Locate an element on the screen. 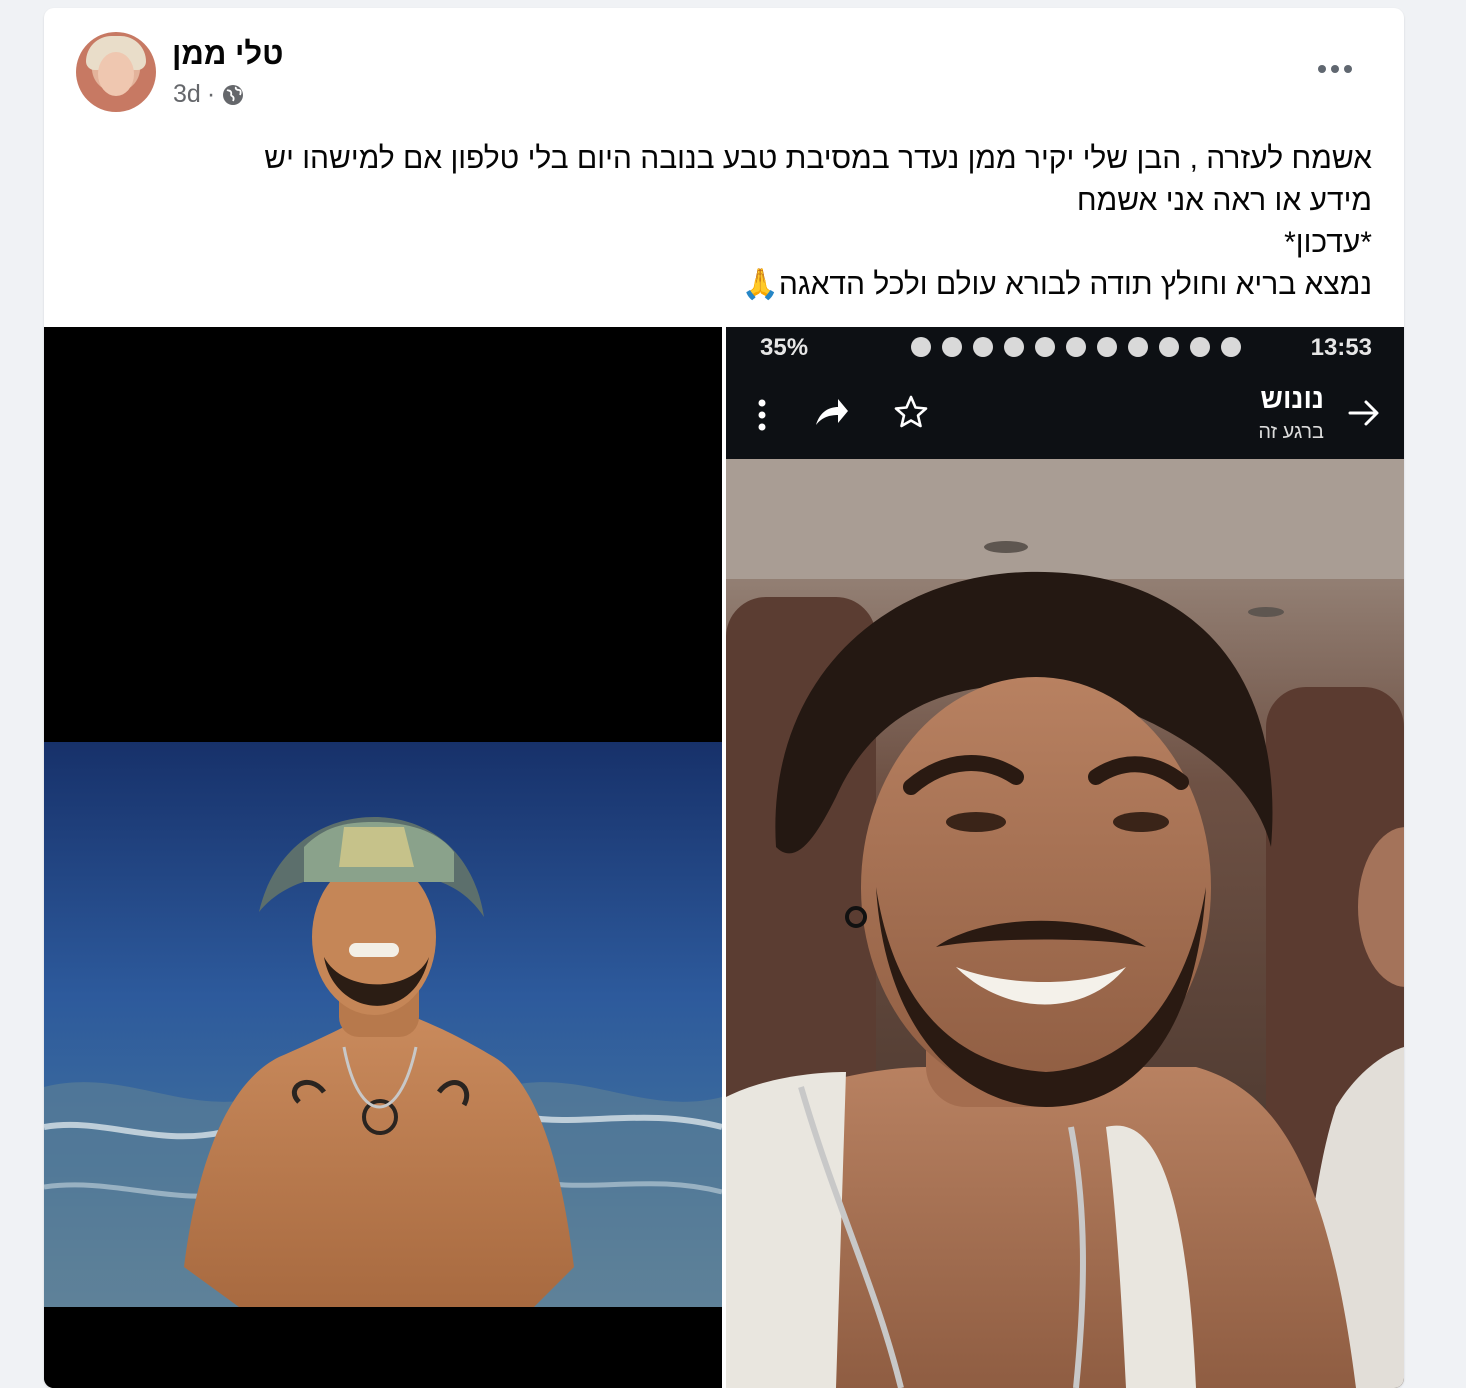 This screenshot has height=1388, width=1466. more-options-button is located at coordinates (1335, 69).